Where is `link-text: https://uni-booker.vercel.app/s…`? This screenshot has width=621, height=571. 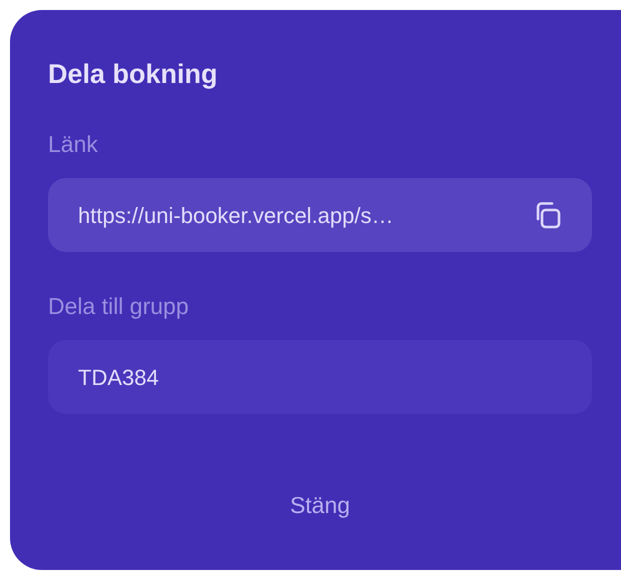
link-text: https://uni-booker.vercel.app/s… is located at coordinates (236, 216).